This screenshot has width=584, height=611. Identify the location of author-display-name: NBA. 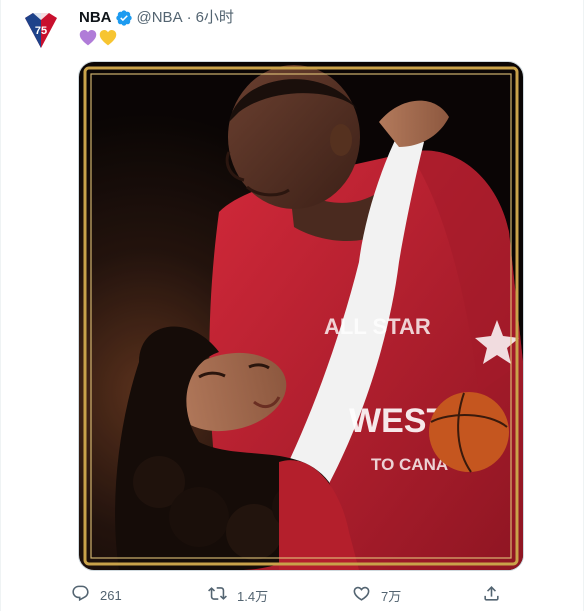
(95, 18).